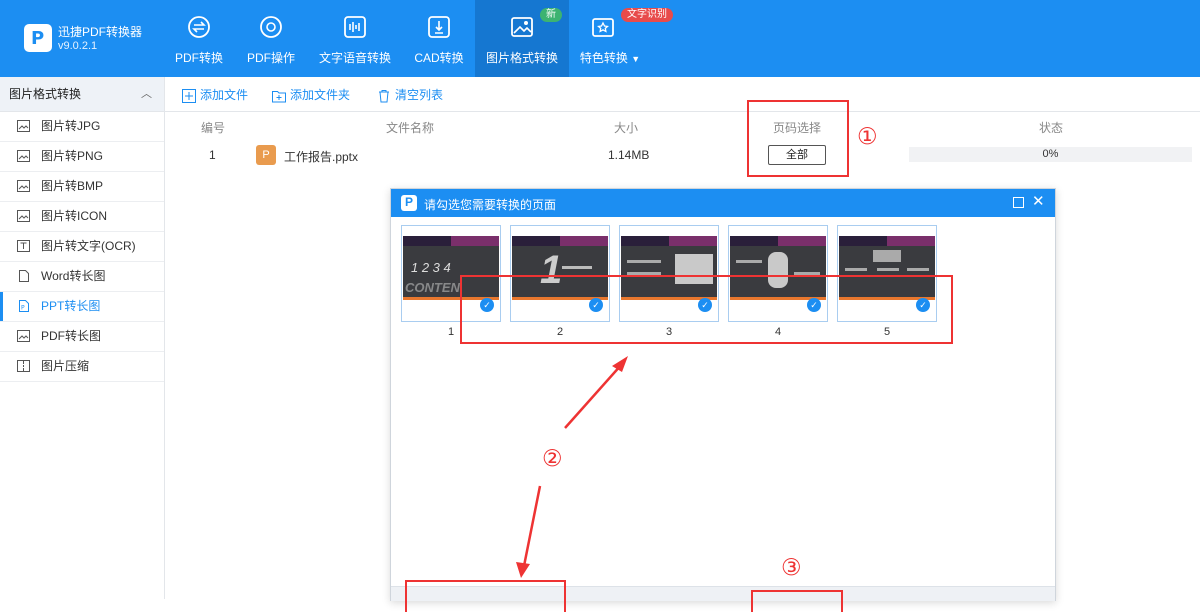 Image resolution: width=1200 pixels, height=612 pixels. What do you see at coordinates (215, 94) in the screenshot?
I see `add-file-button: 添加文件` at bounding box center [215, 94].